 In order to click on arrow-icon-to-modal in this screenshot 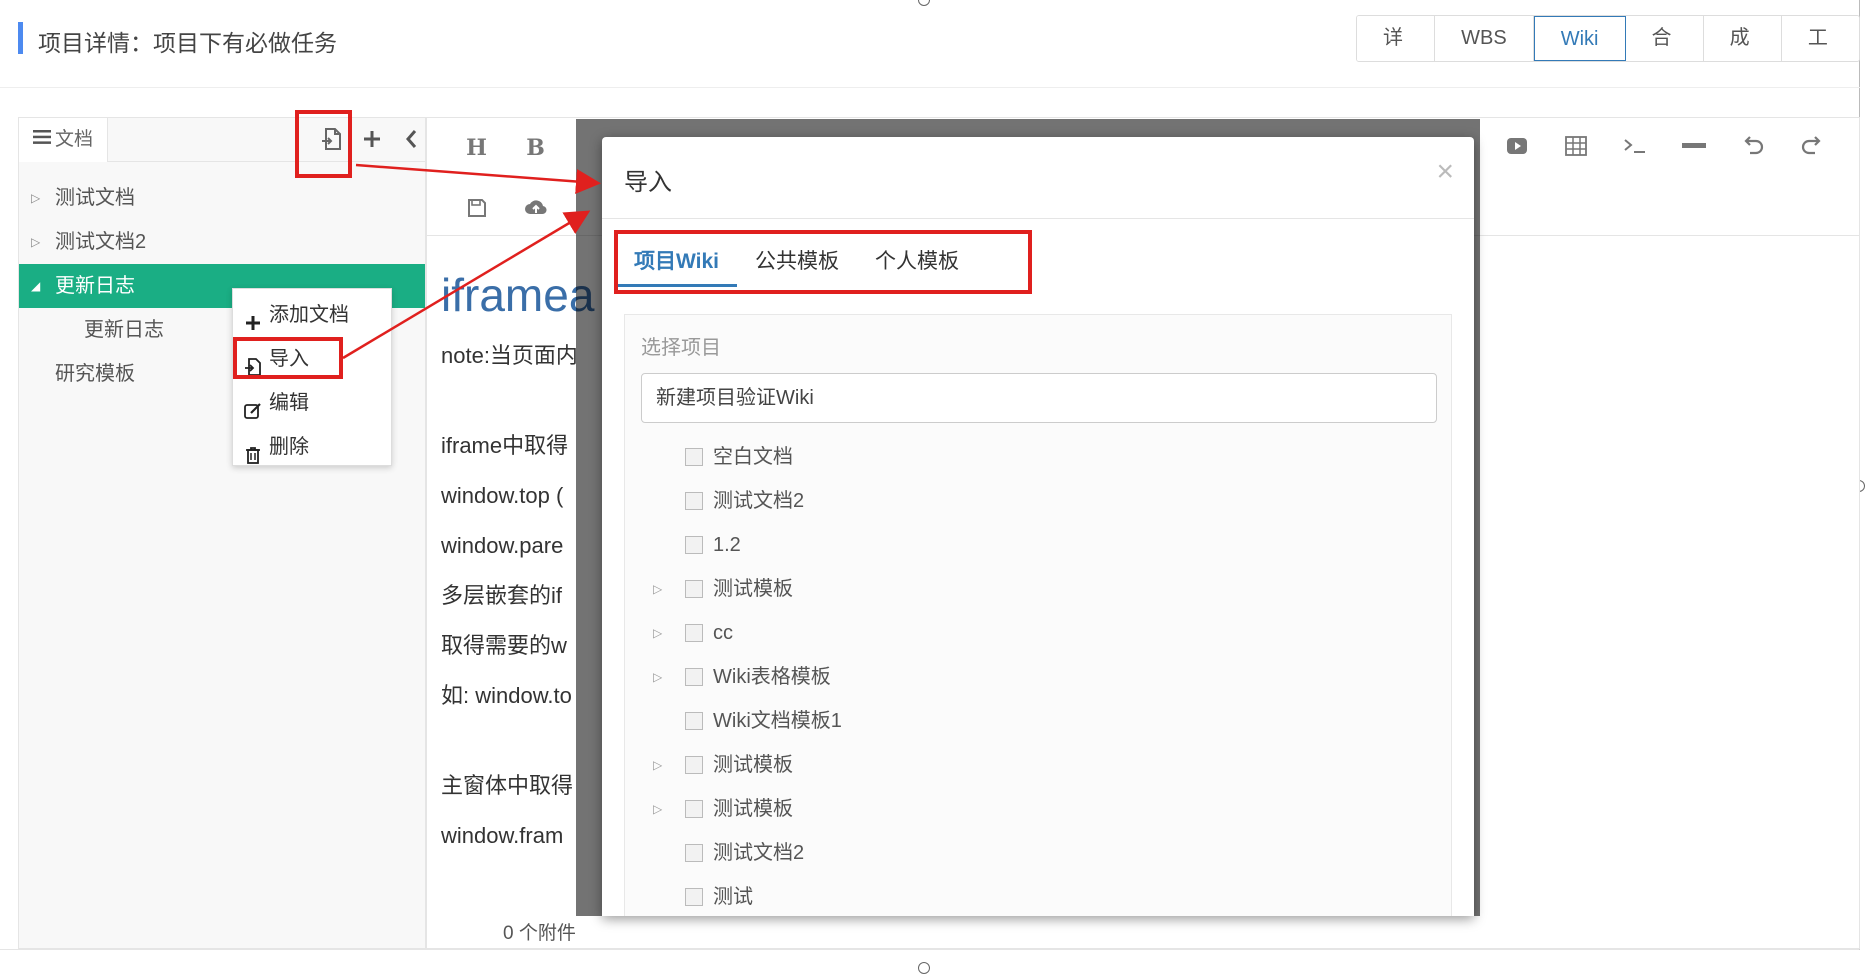, I will do `click(478, 178)`.